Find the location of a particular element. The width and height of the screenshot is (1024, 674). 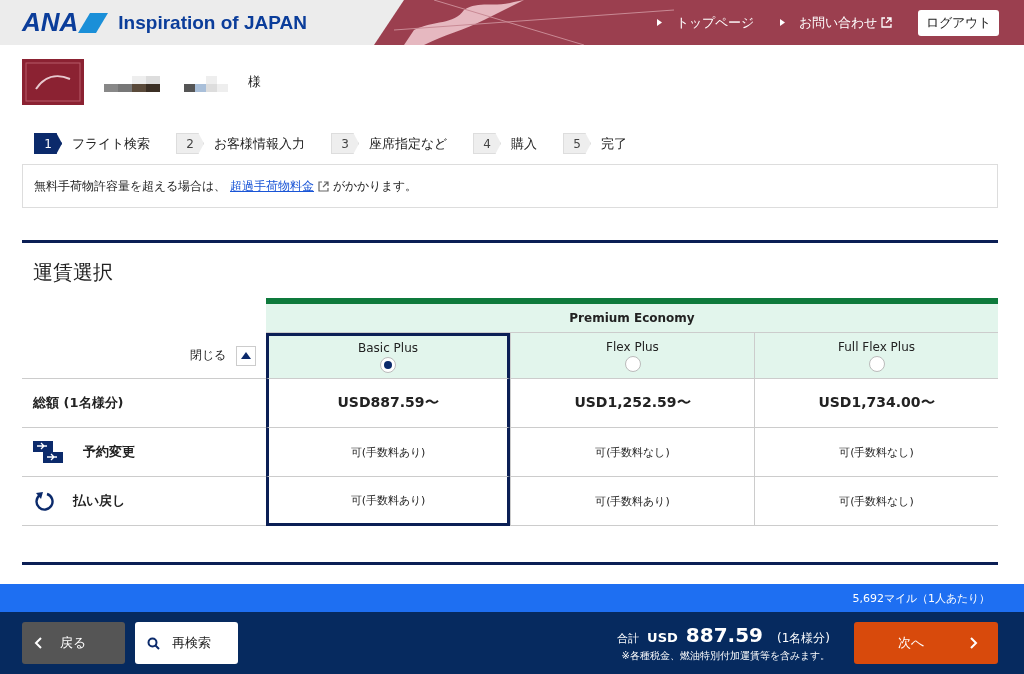

step-label: 購入 is located at coordinates (524, 143).